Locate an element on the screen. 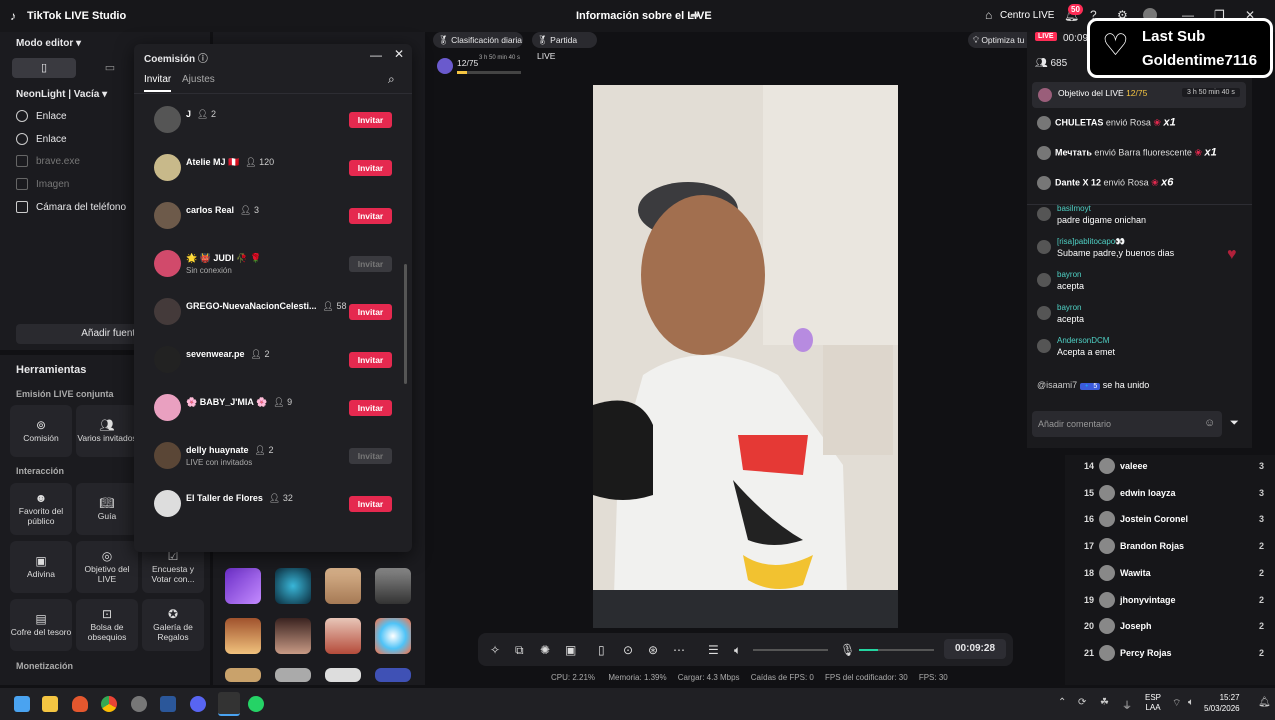 The height and width of the screenshot is (720, 1275). centro-live-button: Centro LIVE is located at coordinates (1027, 15).